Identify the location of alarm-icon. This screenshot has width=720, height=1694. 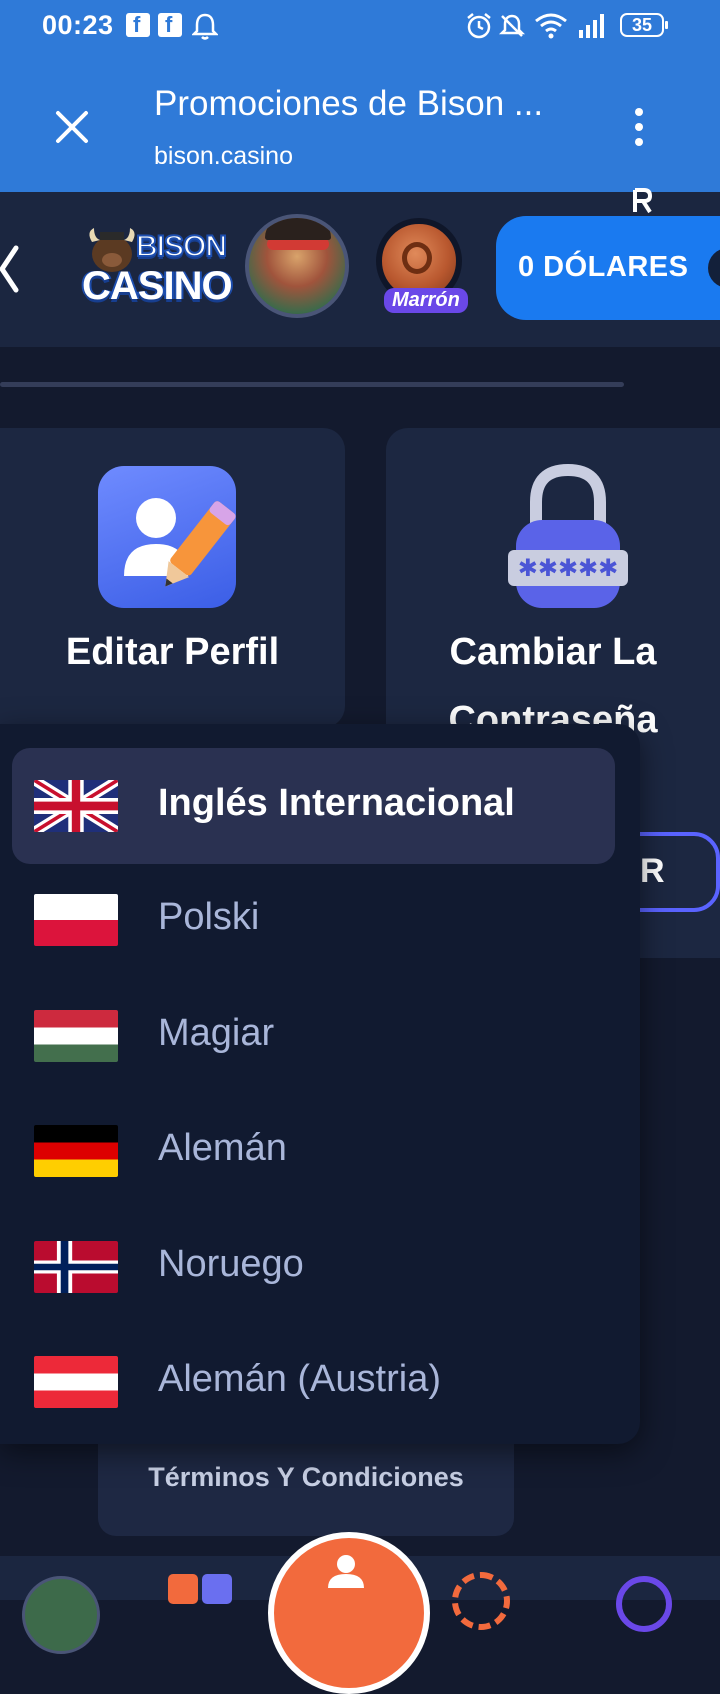
(479, 26).